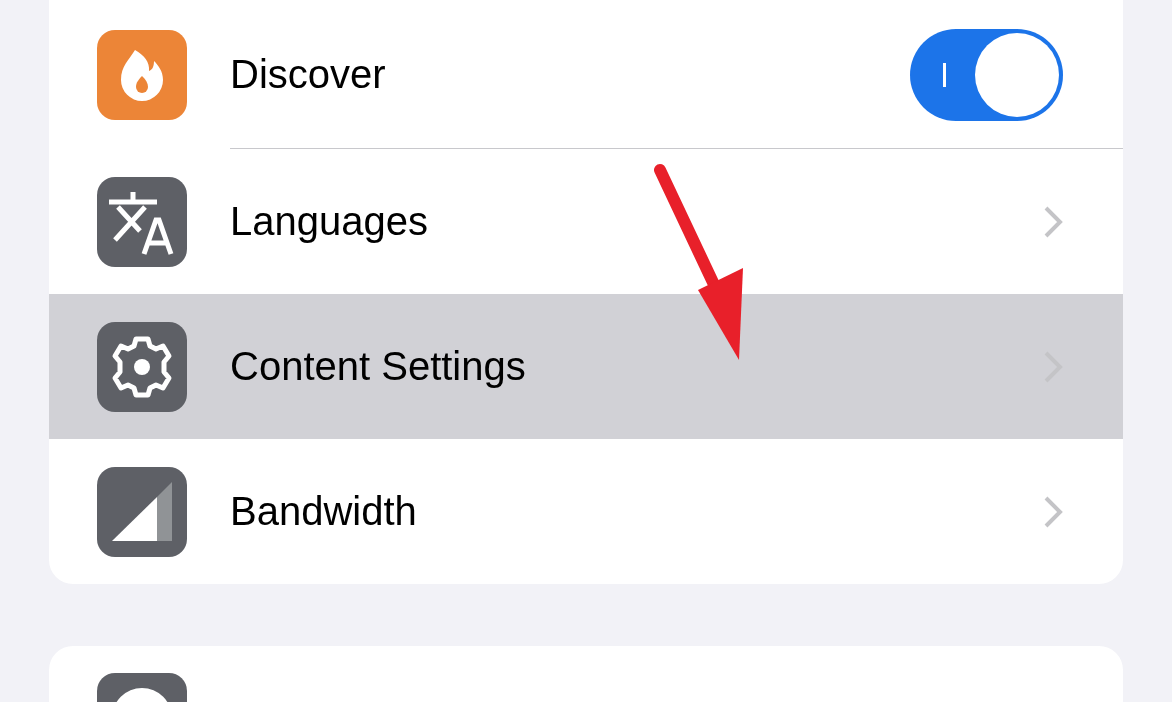 This screenshot has width=1172, height=702. What do you see at coordinates (308, 74) in the screenshot?
I see `row-label: Discover` at bounding box center [308, 74].